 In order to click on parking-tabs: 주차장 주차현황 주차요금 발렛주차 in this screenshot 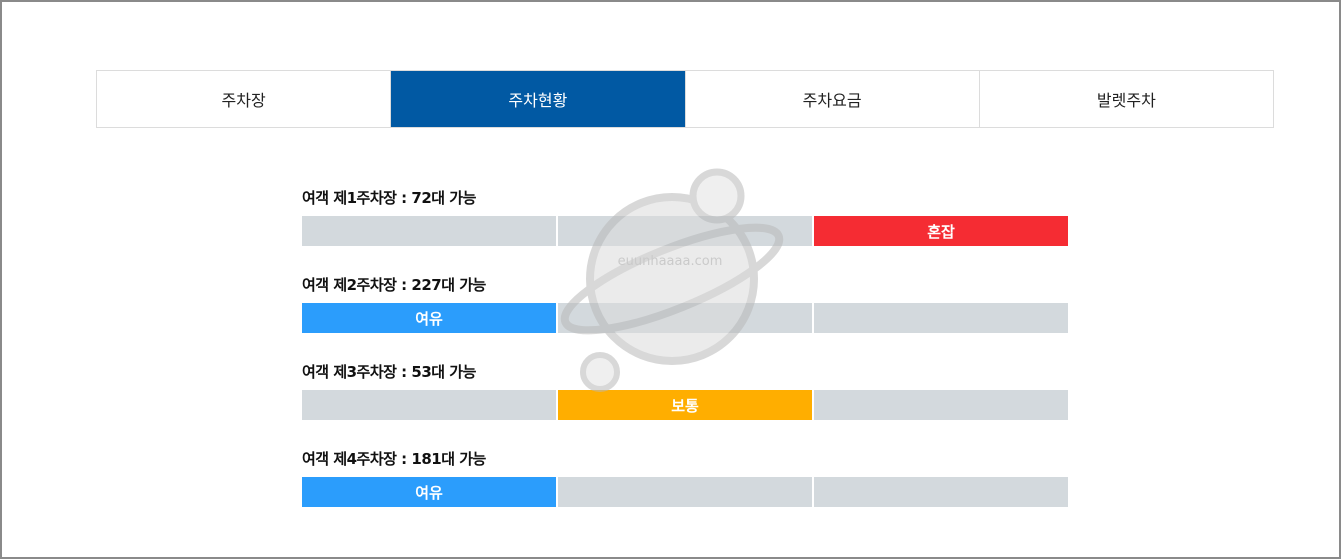, I will do `click(685, 99)`.